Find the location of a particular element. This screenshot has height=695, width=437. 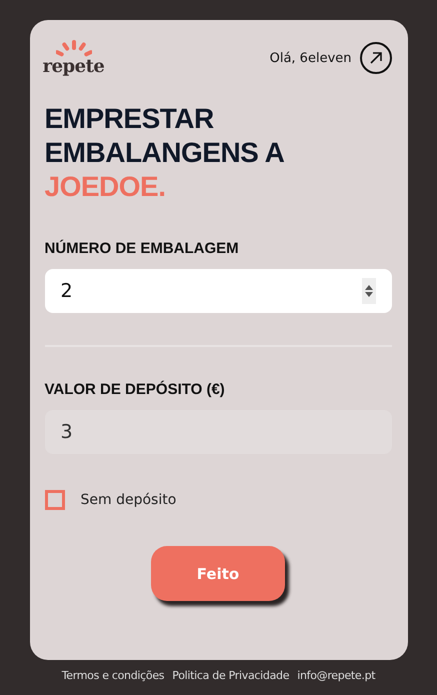

footer-link: info@repete.pt is located at coordinates (336, 675).